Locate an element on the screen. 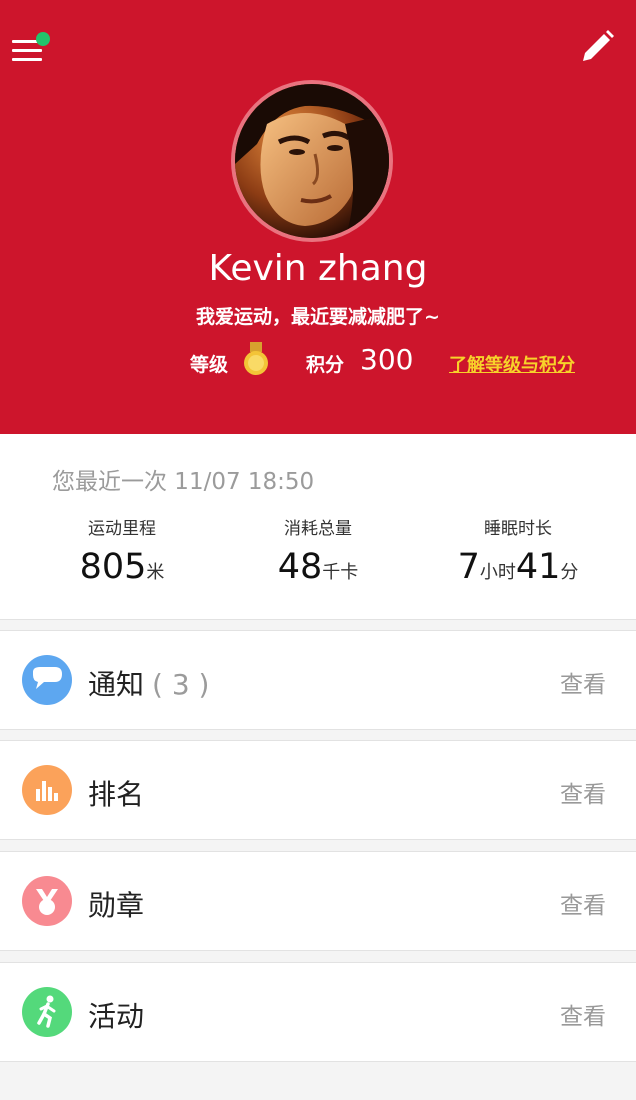 The width and height of the screenshot is (636, 1100). distance-stat: 运动里程 805米 is located at coordinates (122, 550).